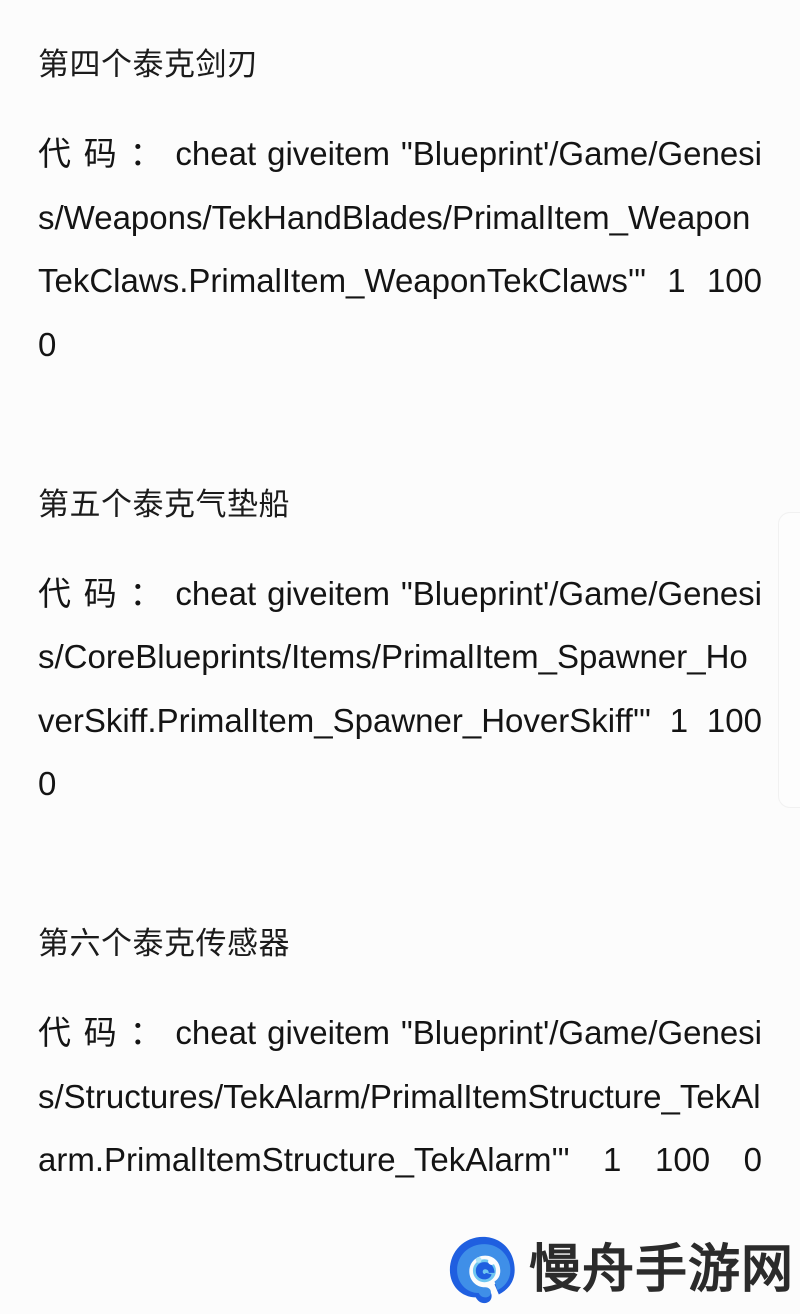 The height and width of the screenshot is (1314, 800). What do you see at coordinates (164, 943) in the screenshot?
I see `section-heading: 第六个泰克传感器` at bounding box center [164, 943].